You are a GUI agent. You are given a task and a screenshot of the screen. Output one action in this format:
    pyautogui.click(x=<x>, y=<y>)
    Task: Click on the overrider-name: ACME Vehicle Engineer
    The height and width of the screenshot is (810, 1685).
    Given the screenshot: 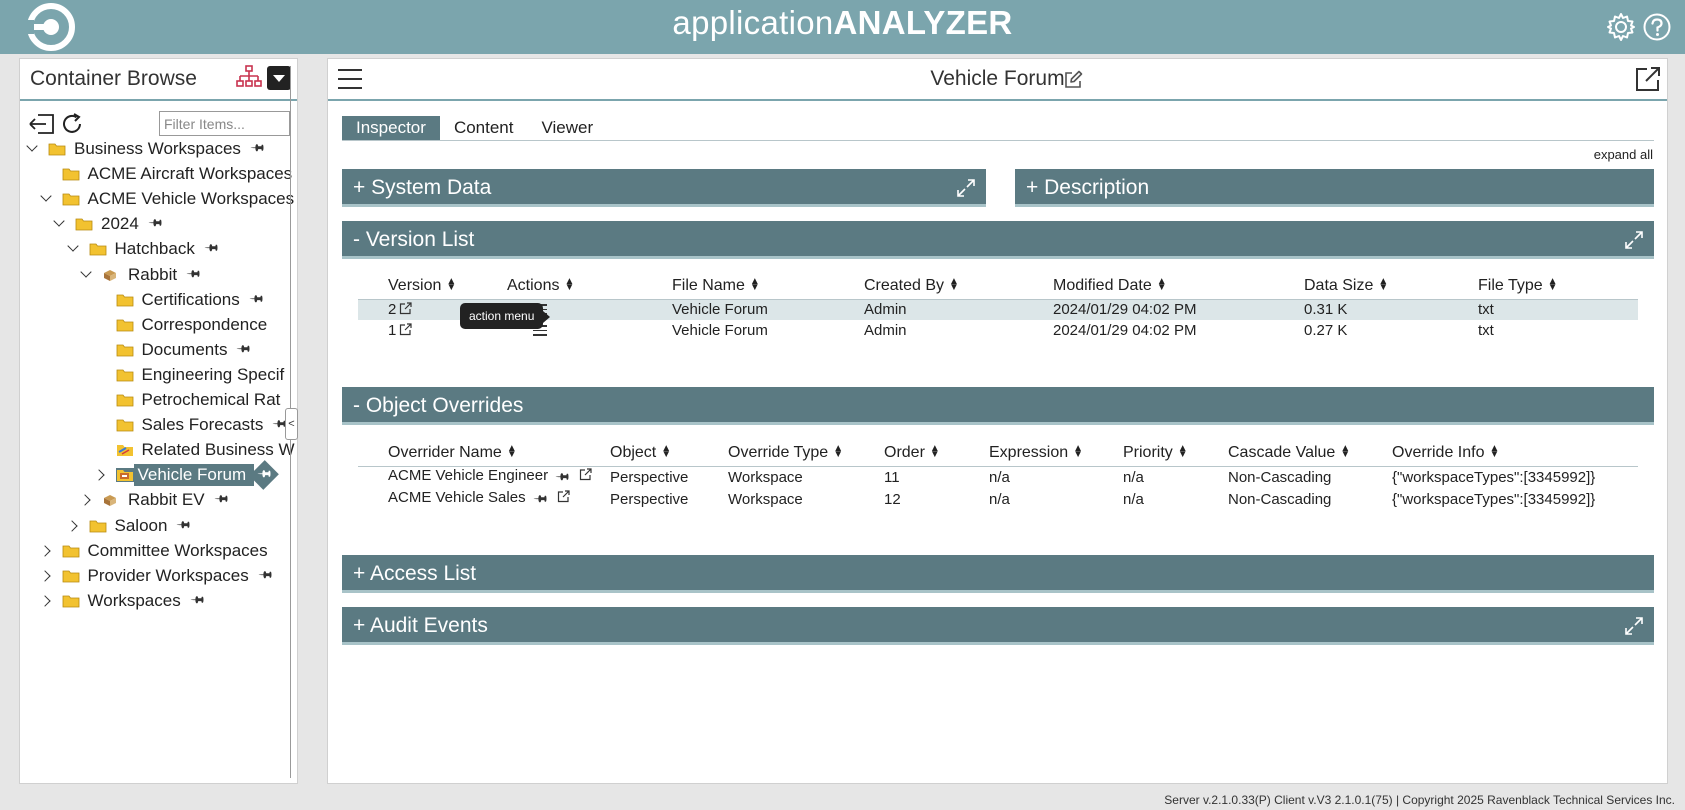 What is the action you would take?
    pyautogui.click(x=468, y=475)
    